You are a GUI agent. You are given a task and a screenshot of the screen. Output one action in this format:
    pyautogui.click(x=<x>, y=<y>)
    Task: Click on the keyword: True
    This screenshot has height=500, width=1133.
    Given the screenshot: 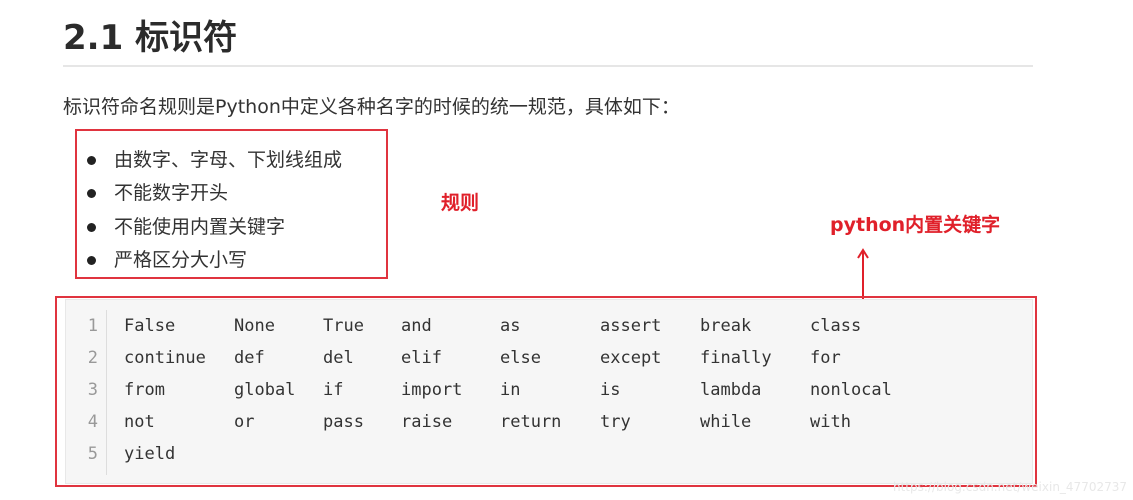 What is the action you would take?
    pyautogui.click(x=343, y=326)
    